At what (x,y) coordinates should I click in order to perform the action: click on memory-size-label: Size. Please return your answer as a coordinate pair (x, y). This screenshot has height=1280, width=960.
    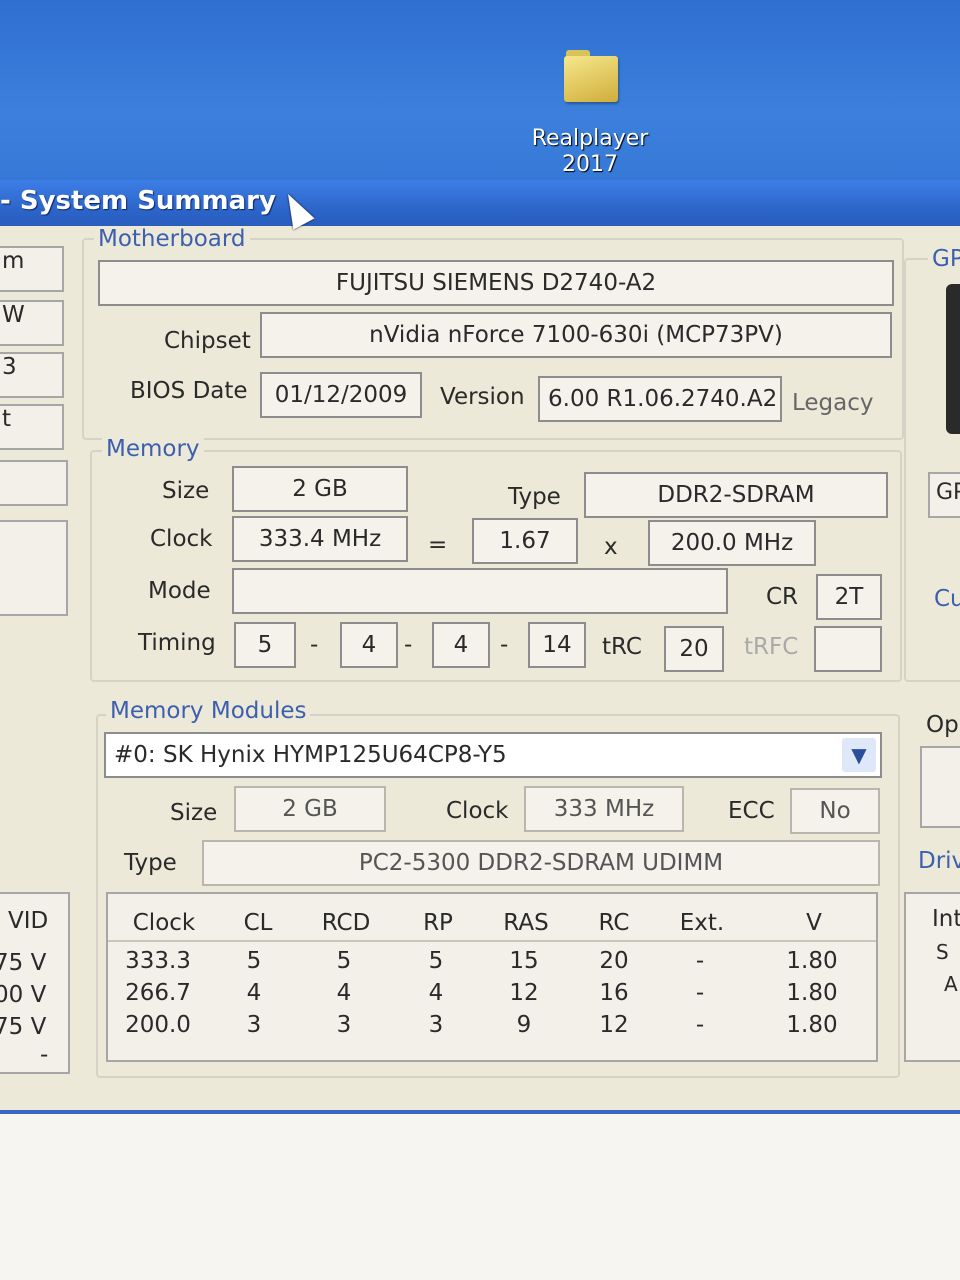
    Looking at the image, I should click on (186, 491).